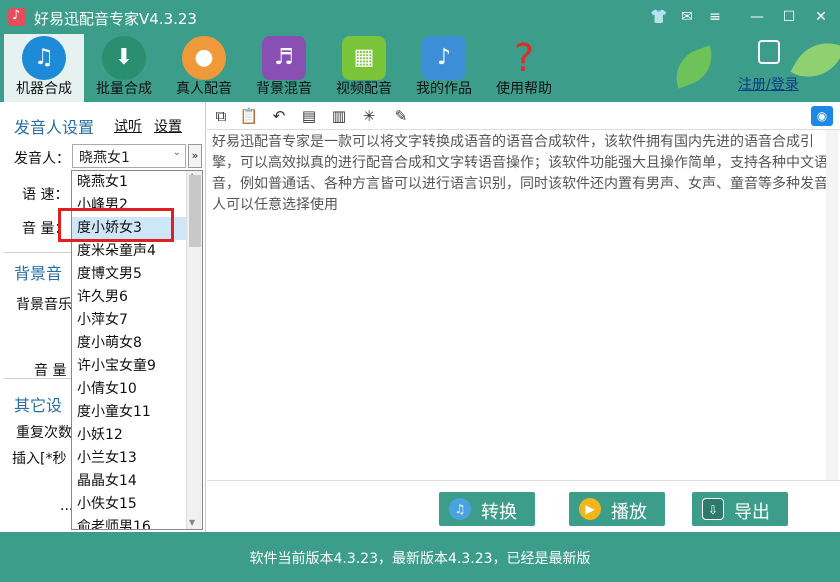 Image resolution: width=840 pixels, height=582 pixels. I want to click on tool-video-dubbing: ▦ 视频配音, so click(364, 68).